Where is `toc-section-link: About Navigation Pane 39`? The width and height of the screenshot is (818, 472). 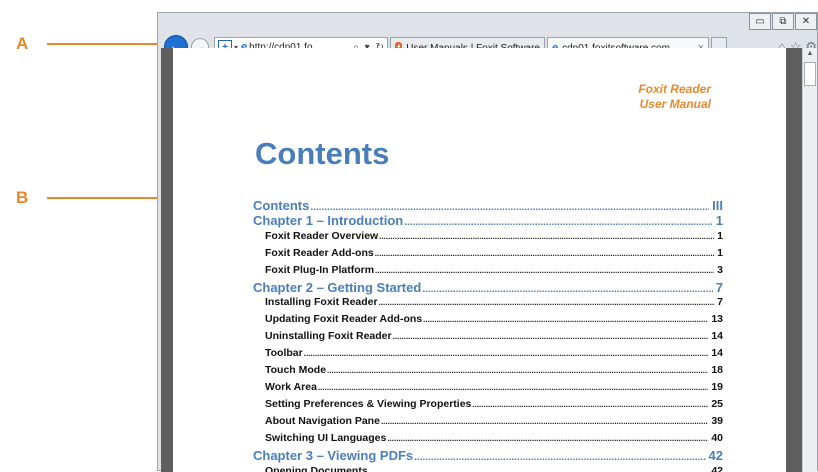
toc-section-link: About Navigation Pane 39 is located at coordinates (488, 421).